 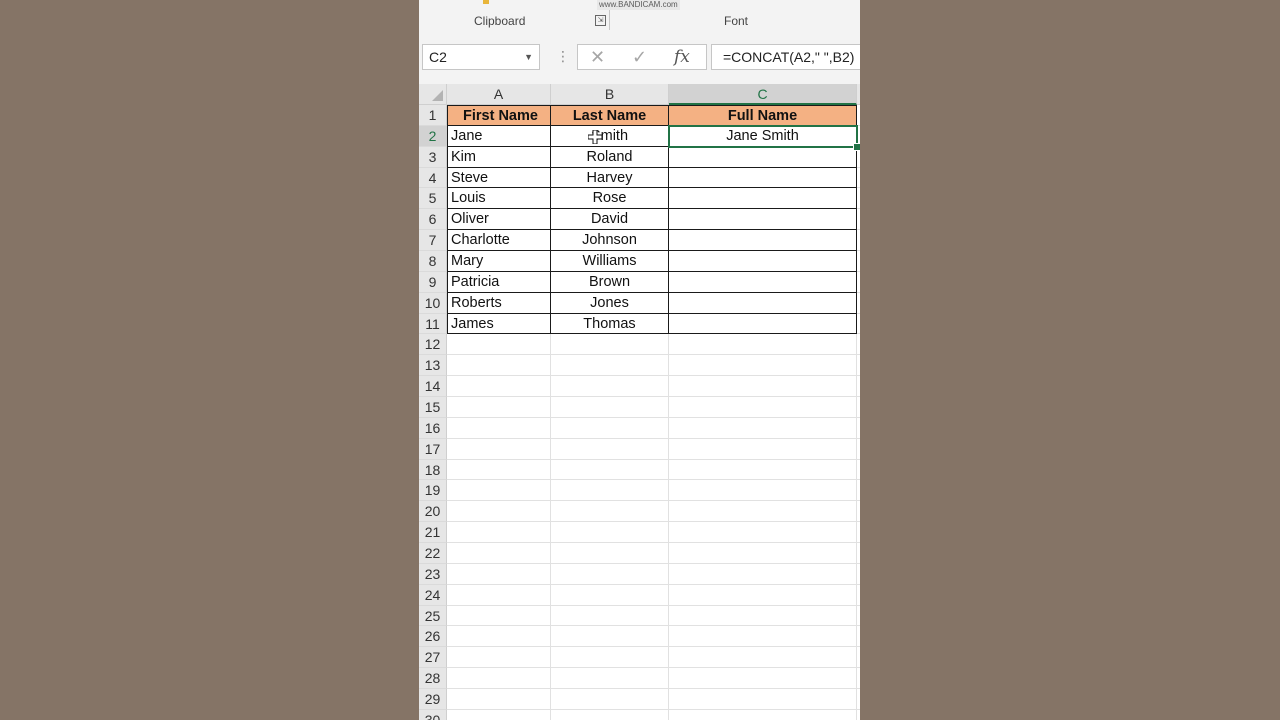 I want to click on cell-b24, so click(x=610, y=595).